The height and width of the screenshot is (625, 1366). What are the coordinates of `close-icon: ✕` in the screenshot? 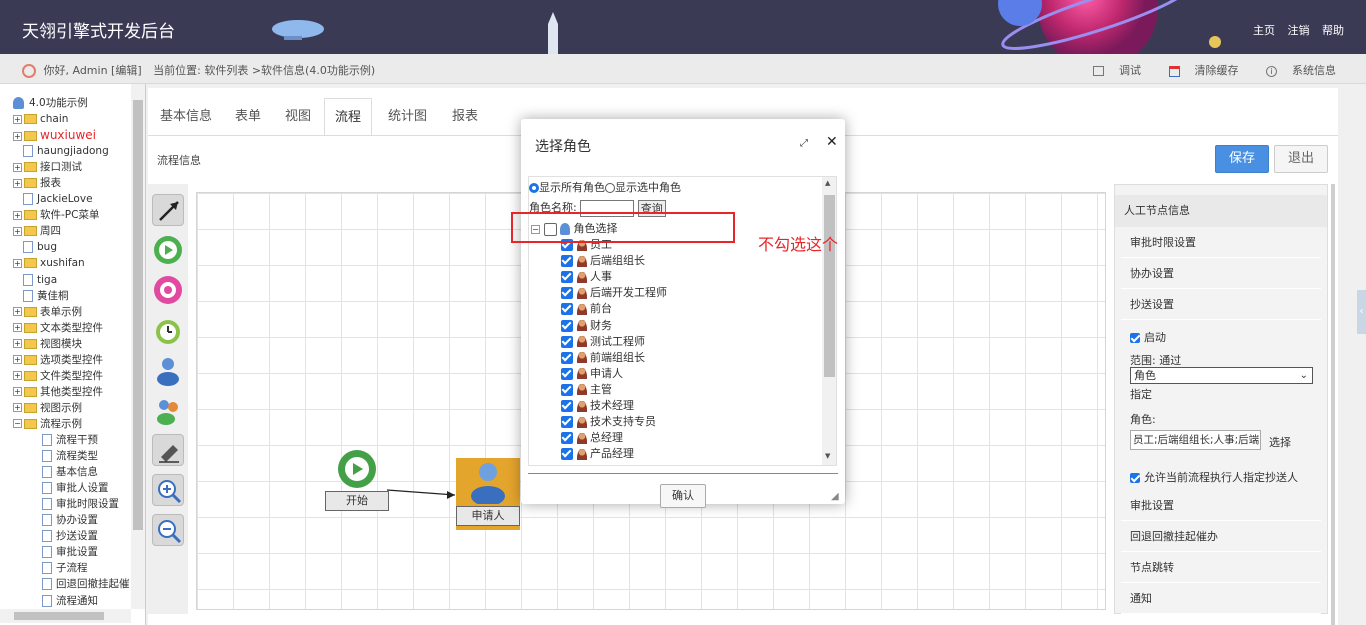 It's located at (832, 142).